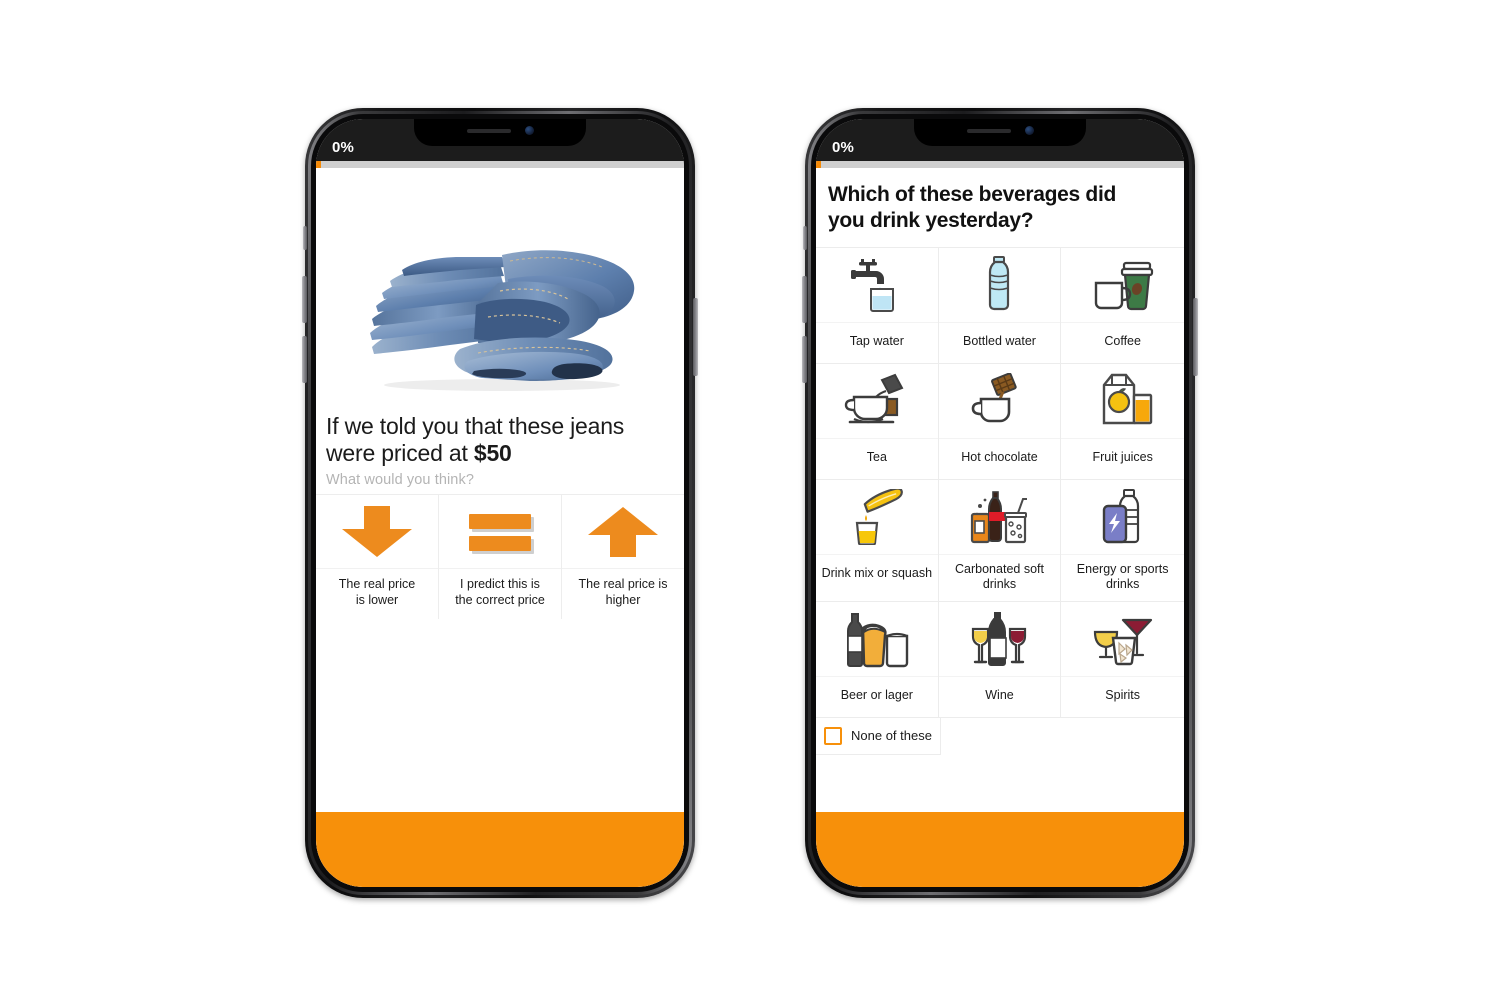  Describe the element at coordinates (891, 736) in the screenshot. I see `label-none-of-these: None of these` at that location.